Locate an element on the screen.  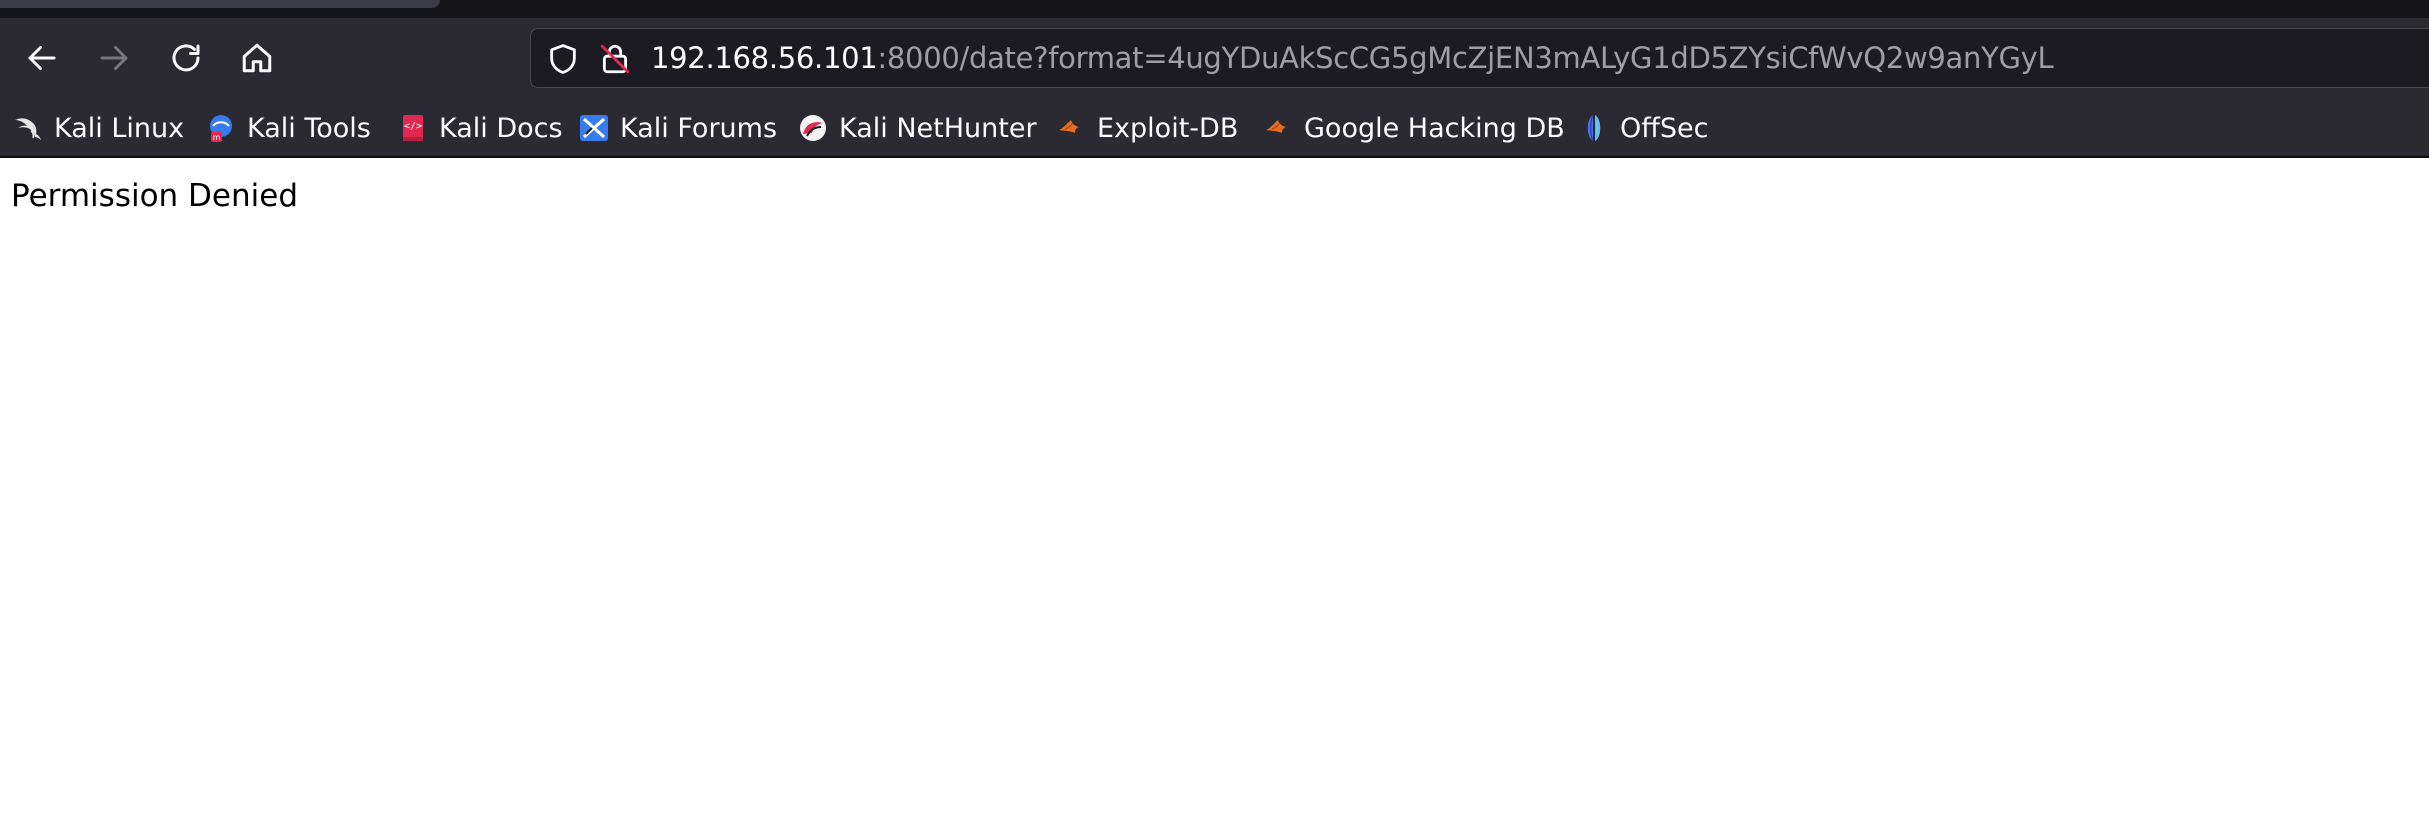
arrow-right-icon is located at coordinates (114, 58).